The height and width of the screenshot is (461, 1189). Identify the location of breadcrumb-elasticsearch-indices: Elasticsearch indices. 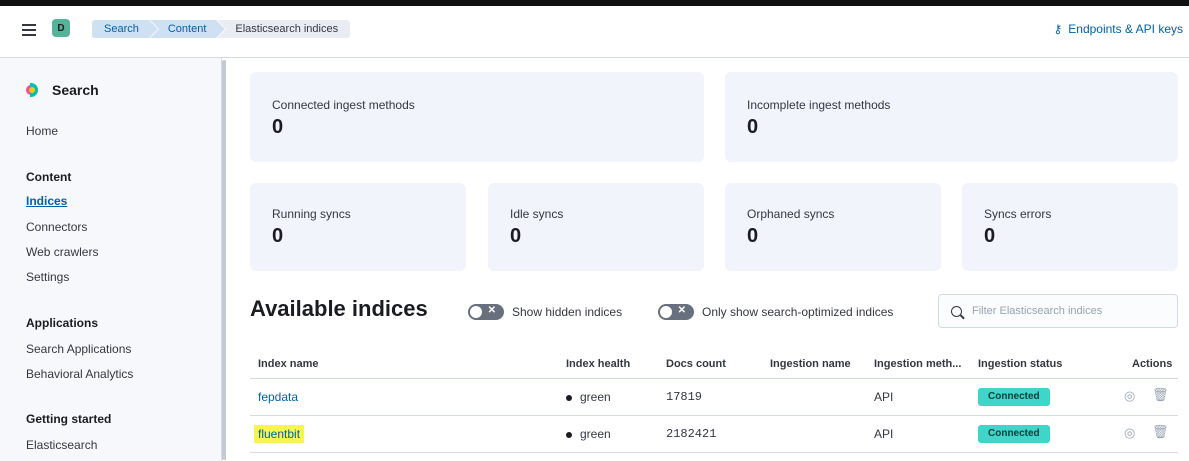
(284, 29).